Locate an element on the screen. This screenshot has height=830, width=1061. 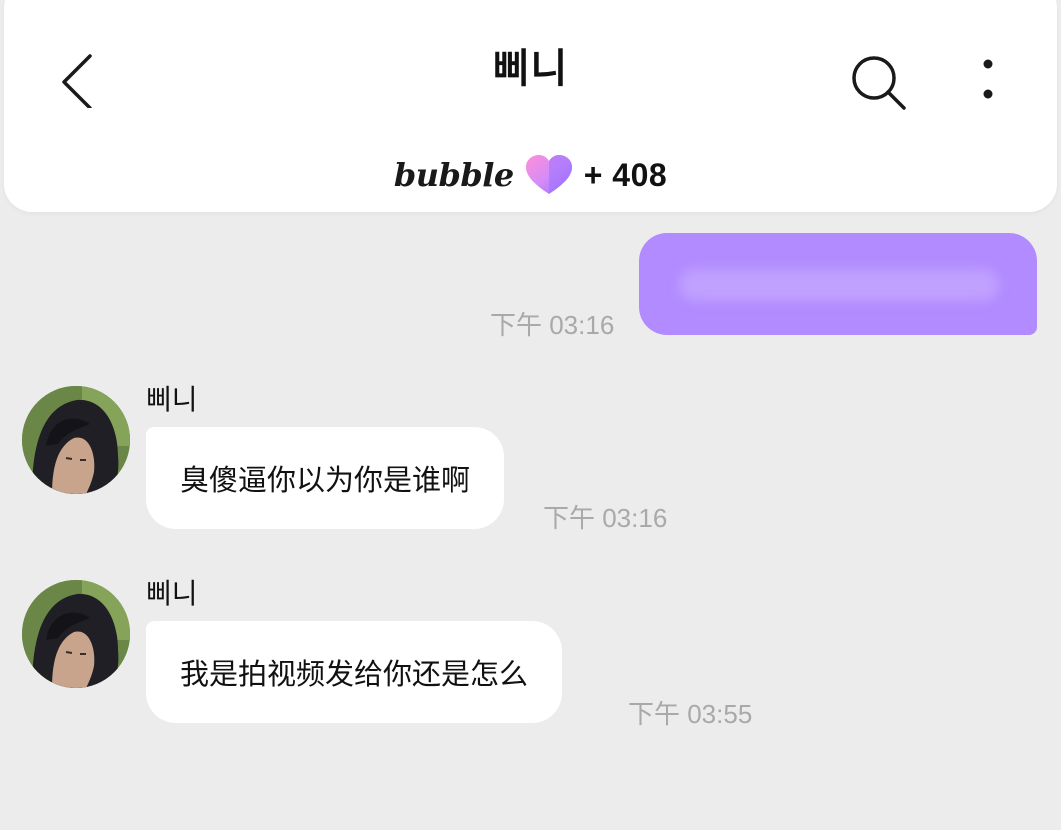
received-message-bubble: 臭傻逼你以为你是谁啊 is located at coordinates (325, 478).